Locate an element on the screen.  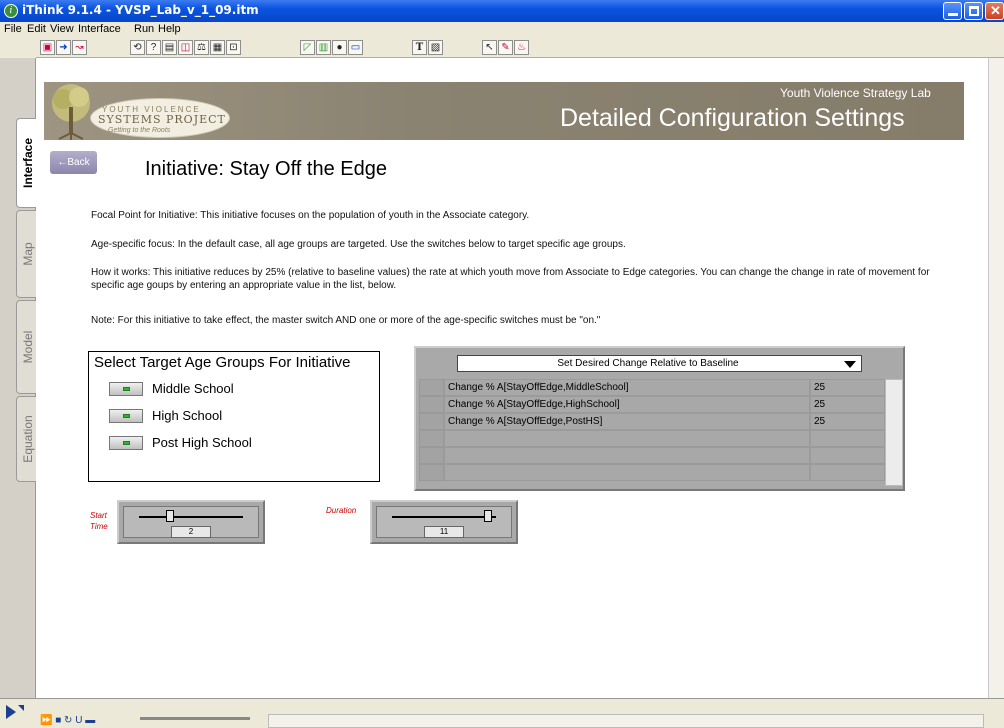
back-button: ←Back is located at coordinates (73, 162).